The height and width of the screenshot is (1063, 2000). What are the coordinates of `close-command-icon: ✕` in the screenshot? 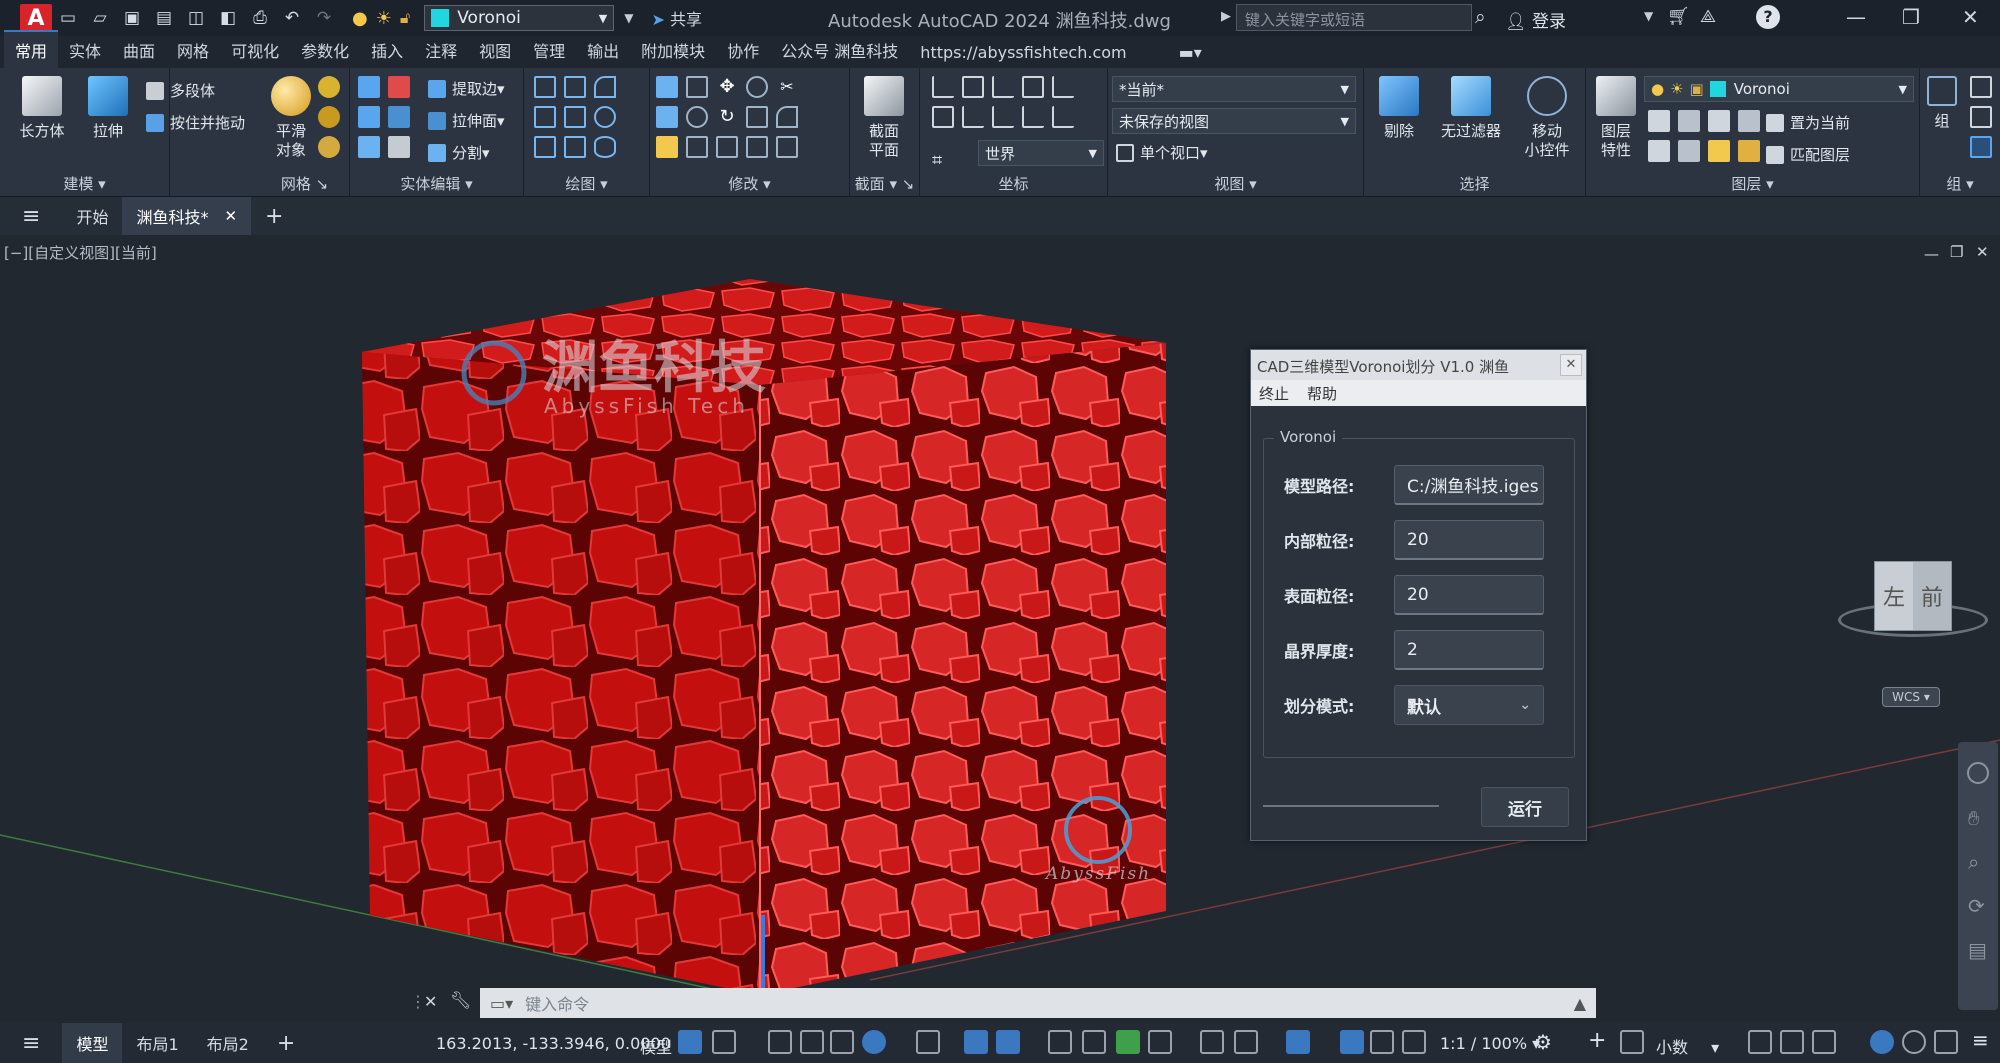 It's located at (430, 1001).